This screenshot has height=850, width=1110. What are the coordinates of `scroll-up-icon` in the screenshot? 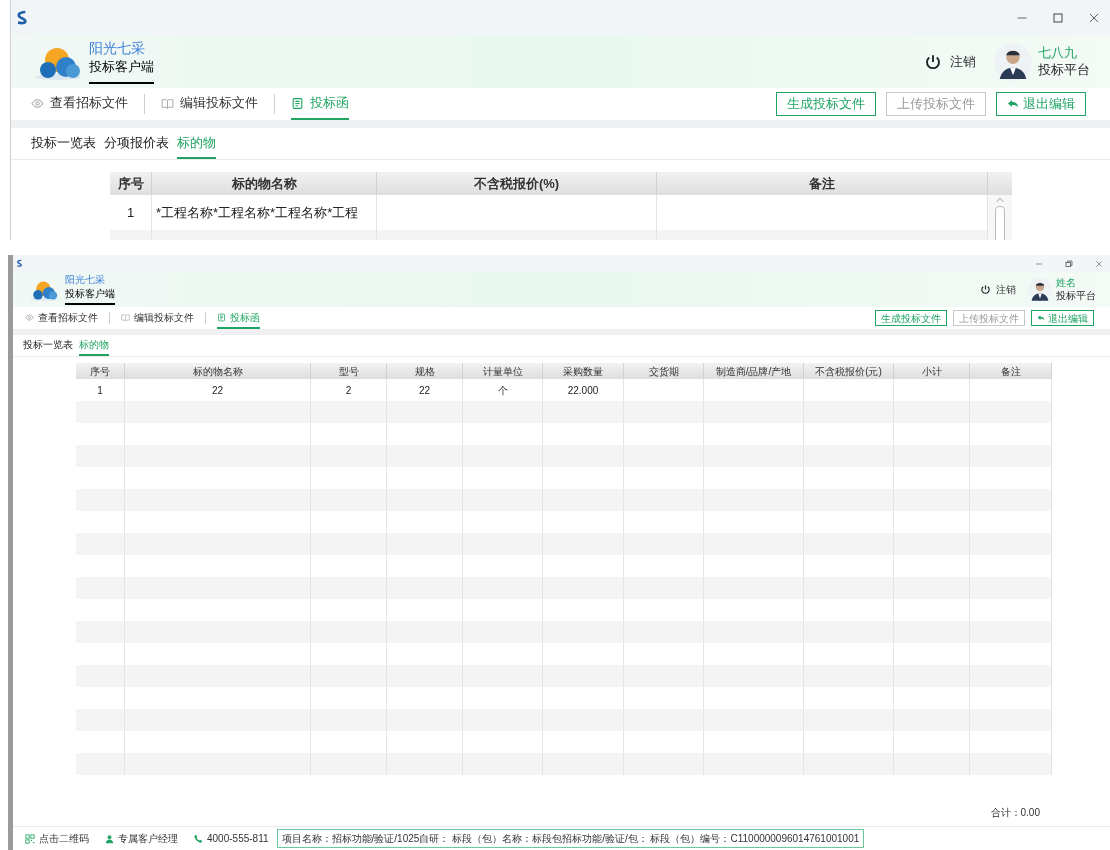 It's located at (1000, 200).